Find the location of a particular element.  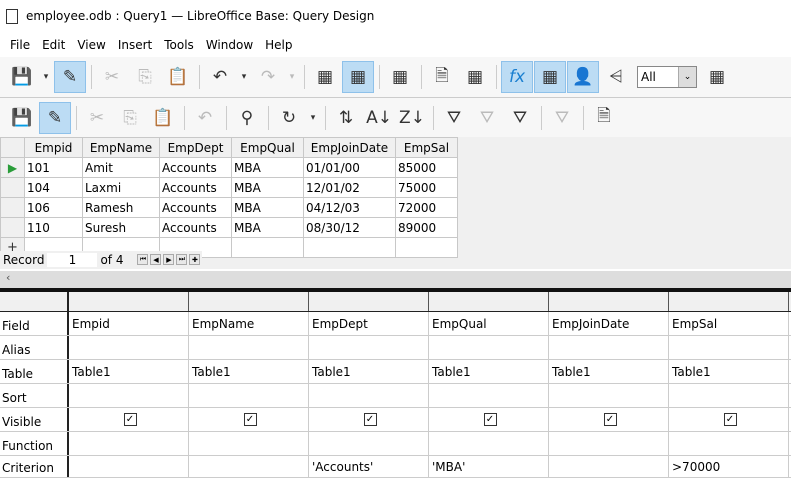

table-cell: 75000 is located at coordinates (426, 187).